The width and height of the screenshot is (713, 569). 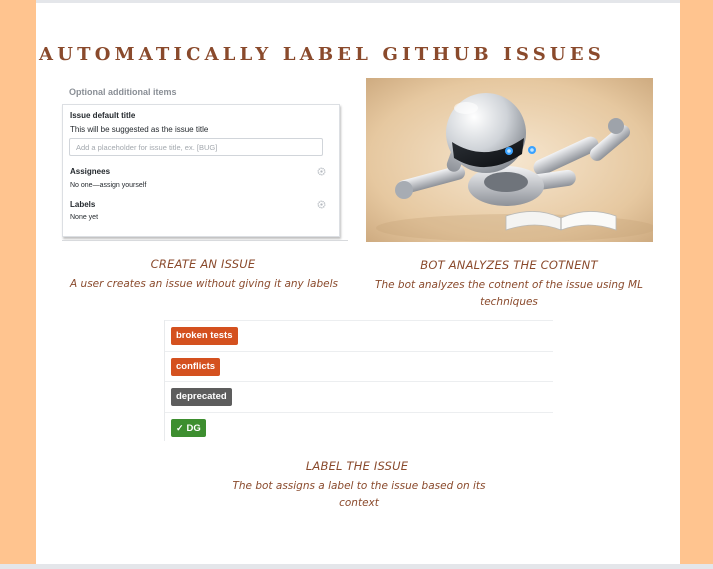 I want to click on check-icon: ✓, so click(x=180, y=428).